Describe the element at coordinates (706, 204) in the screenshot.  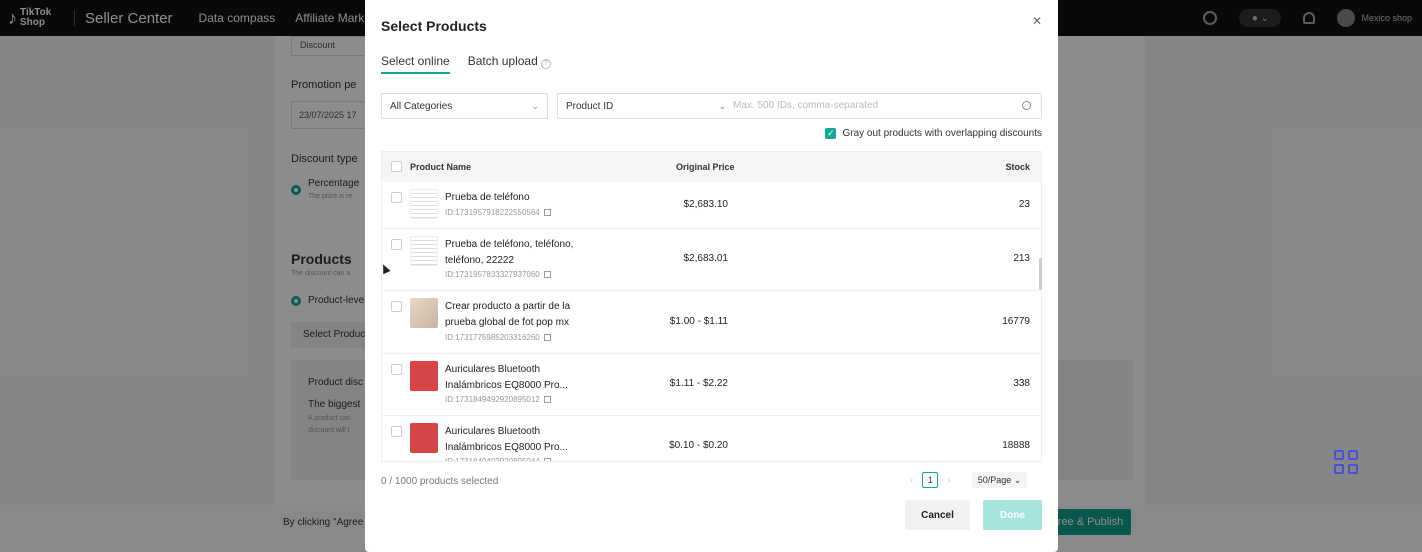
I see `product-price: $2,683.10` at that location.